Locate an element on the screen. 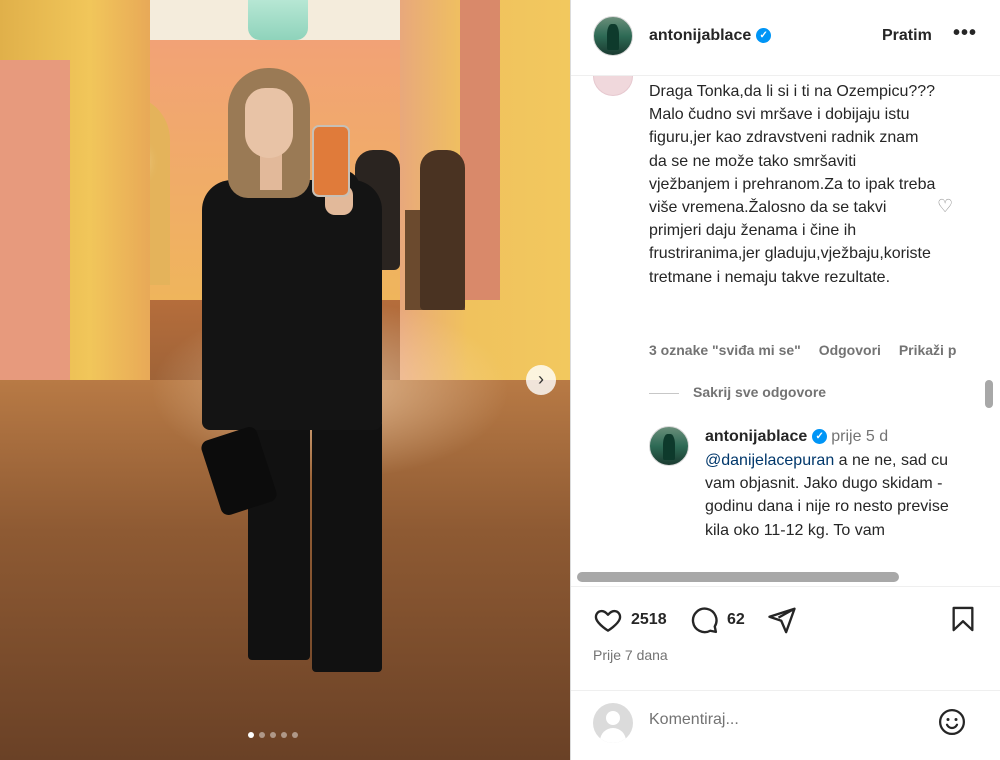 The image size is (1000, 760). comments-horizontal-scrollbar is located at coordinates (738, 577).